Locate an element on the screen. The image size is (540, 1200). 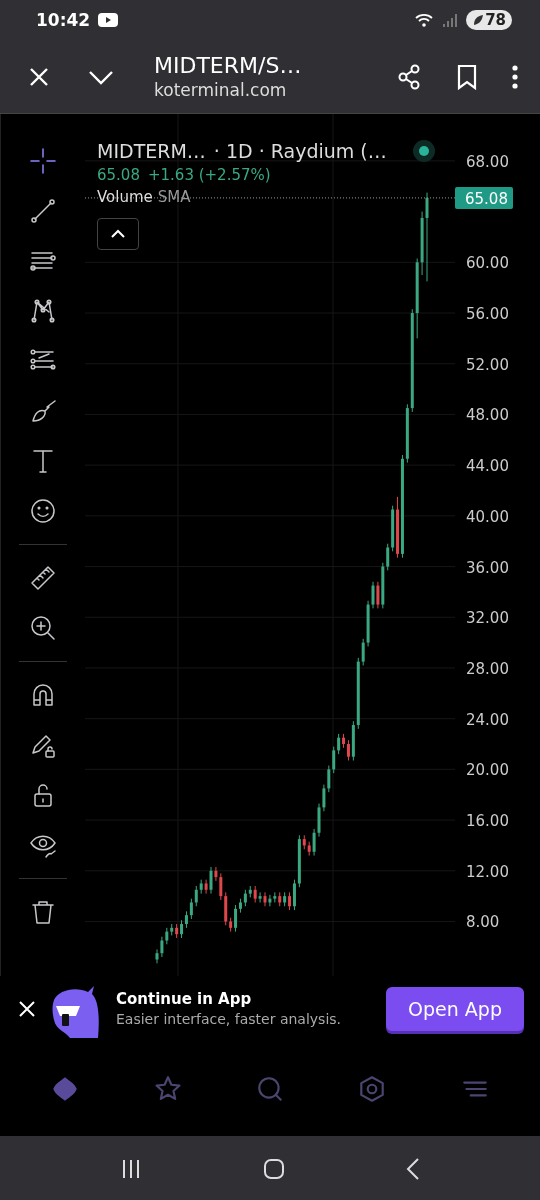
price-axis-label: 60.00 is located at coordinates (487, 263).